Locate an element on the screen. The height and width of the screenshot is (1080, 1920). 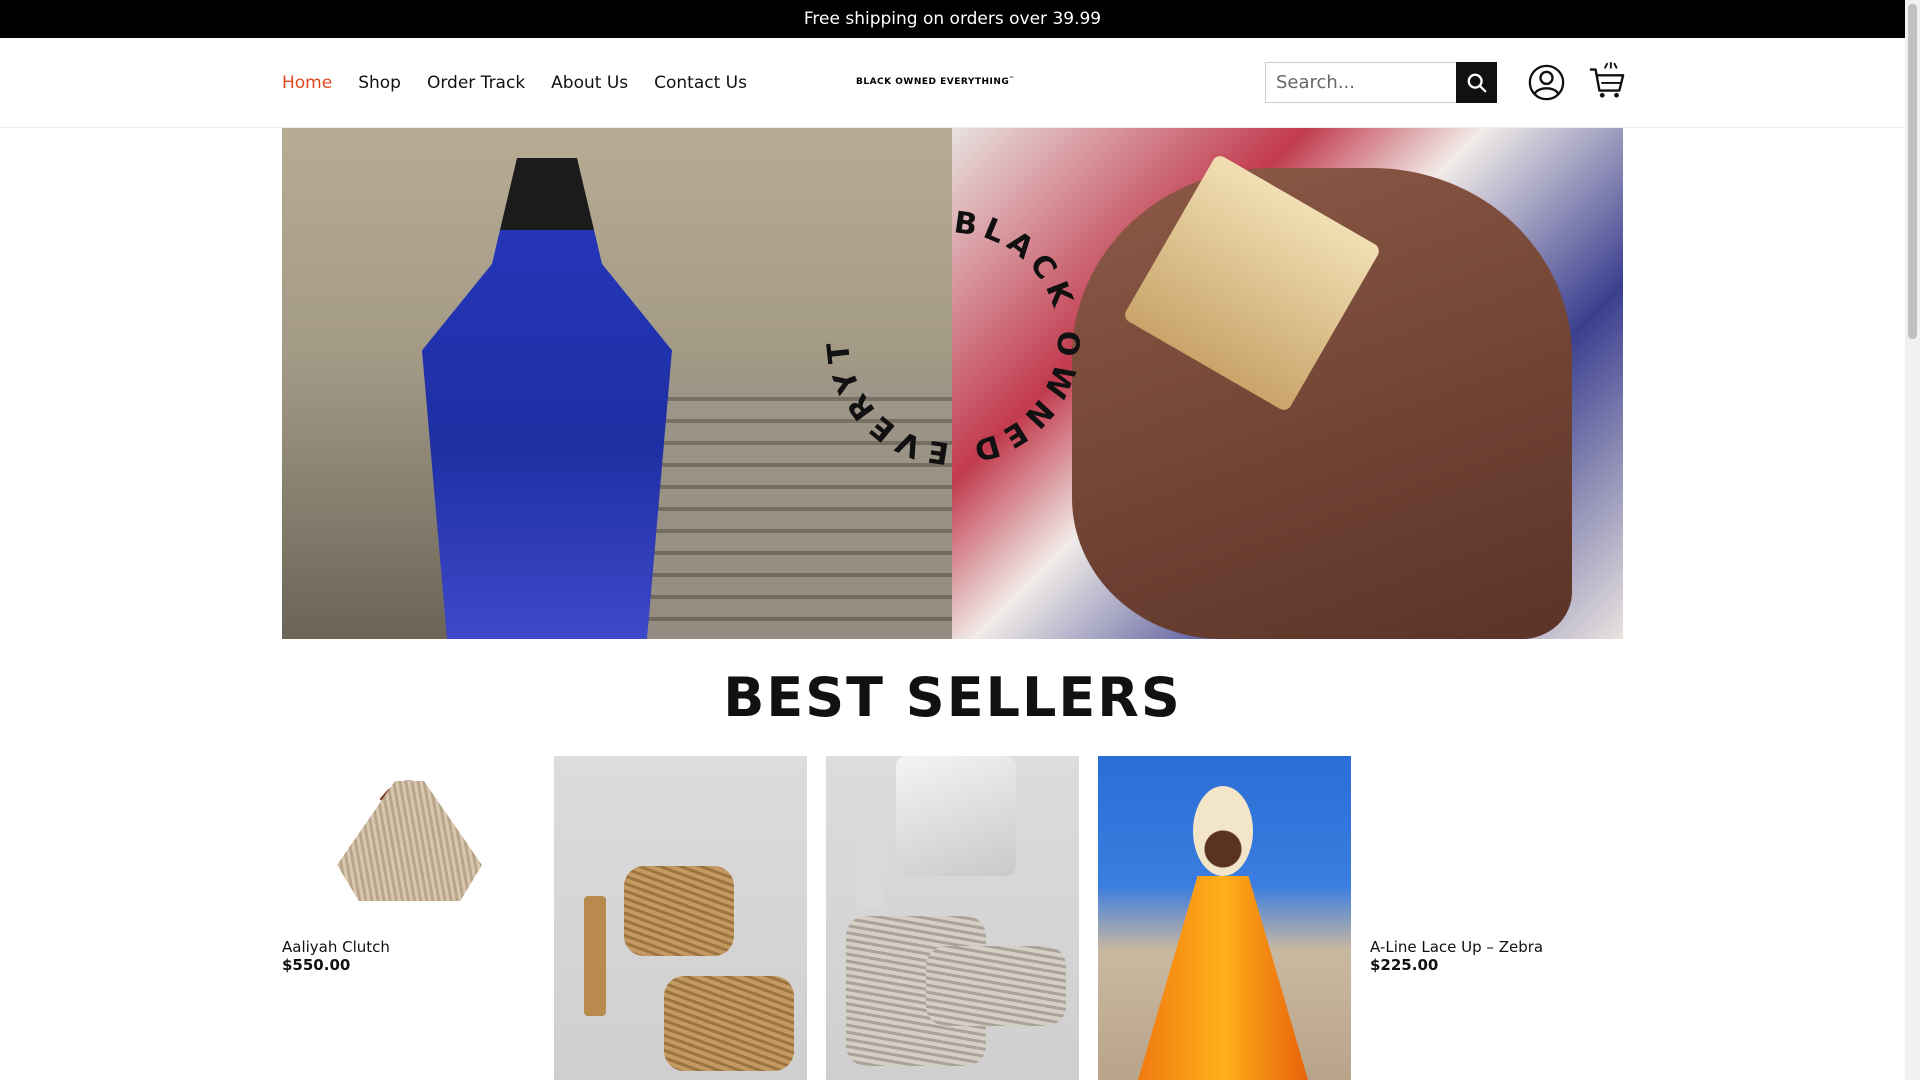
product-price: $225.00 is located at coordinates (1404, 965).